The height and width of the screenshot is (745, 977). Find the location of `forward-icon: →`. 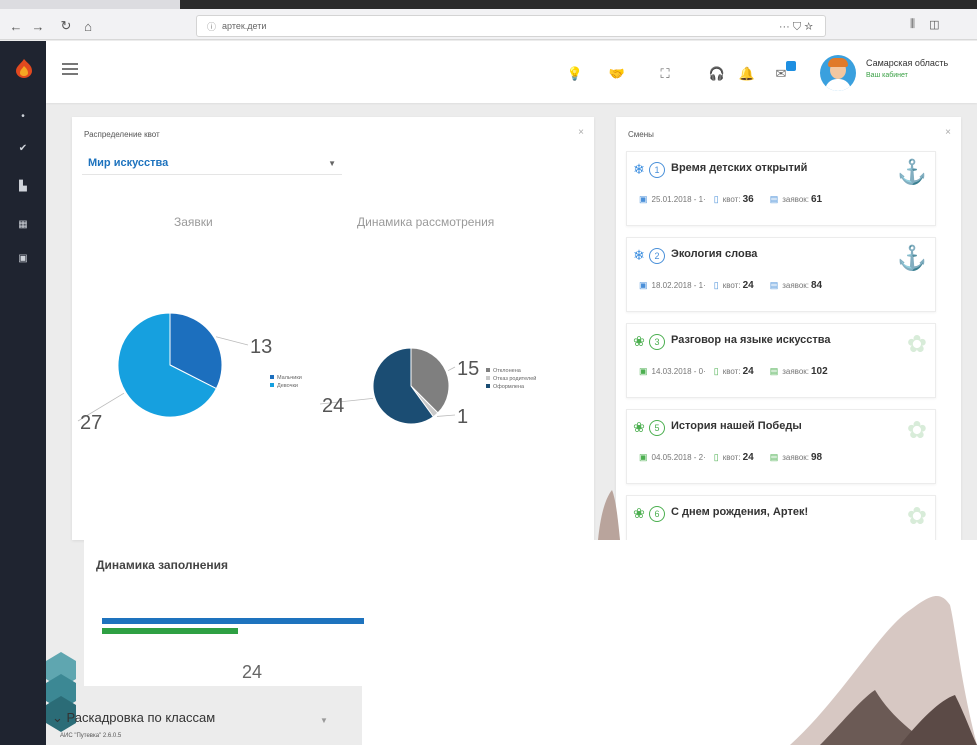

forward-icon: → is located at coordinates (38, 26).